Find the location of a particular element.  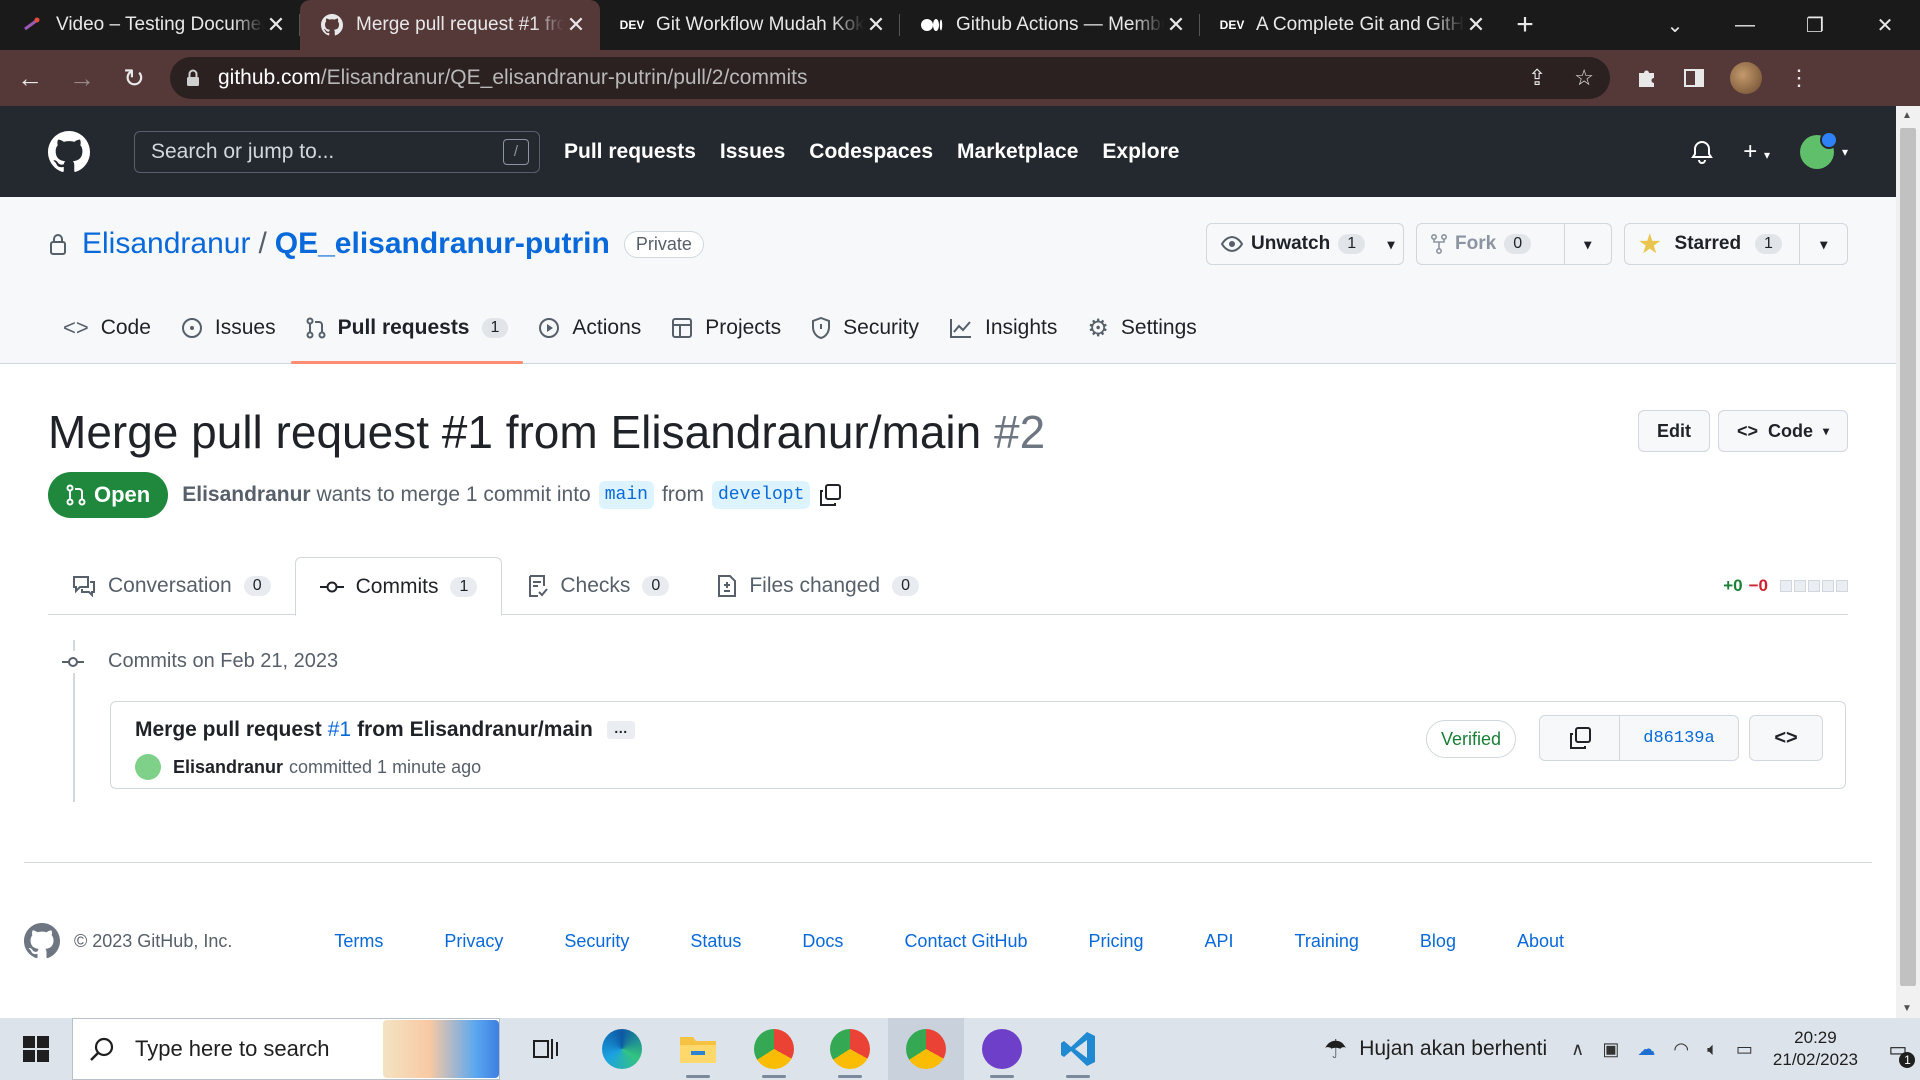

copy-icon is located at coordinates (830, 495).